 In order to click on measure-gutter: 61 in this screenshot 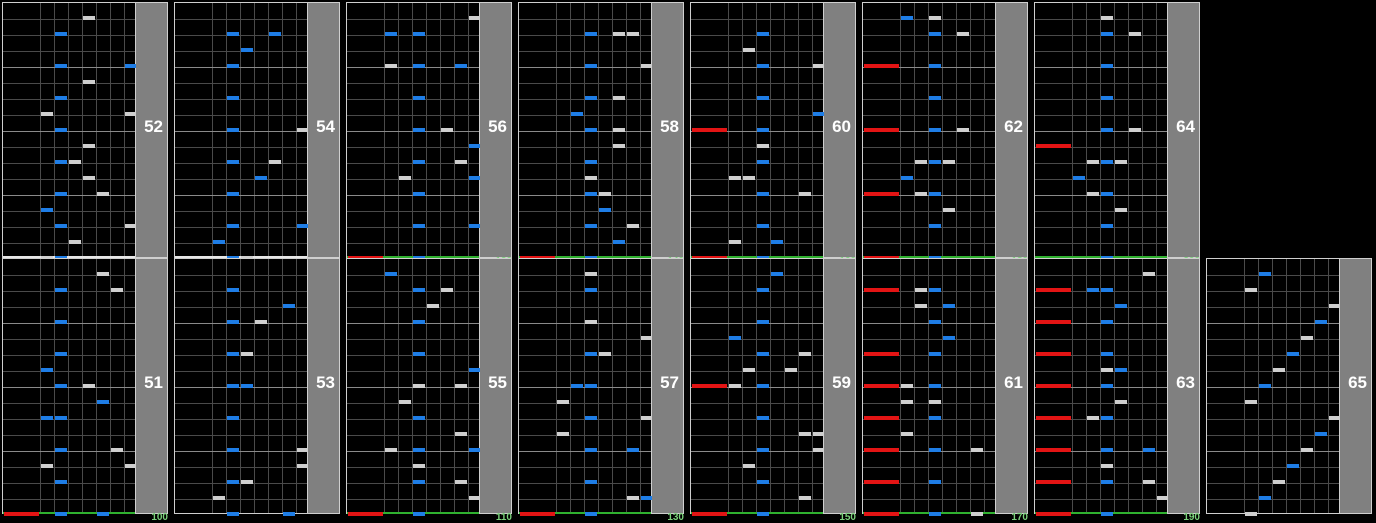, I will do `click(1012, 386)`.